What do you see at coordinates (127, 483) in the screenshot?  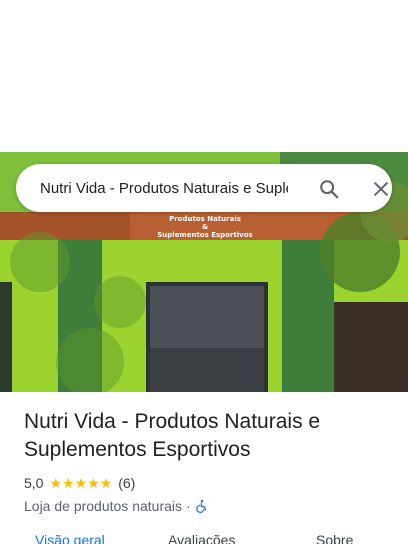 I see `review-count: (6)` at bounding box center [127, 483].